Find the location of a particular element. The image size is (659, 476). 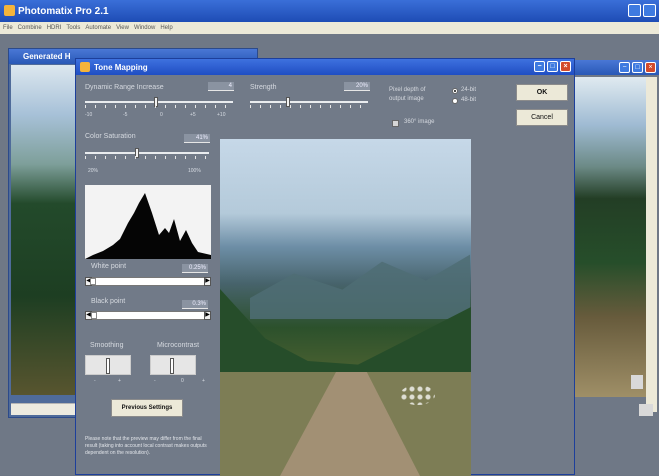

color-saturation-max-label: 100% is located at coordinates (194, 171).